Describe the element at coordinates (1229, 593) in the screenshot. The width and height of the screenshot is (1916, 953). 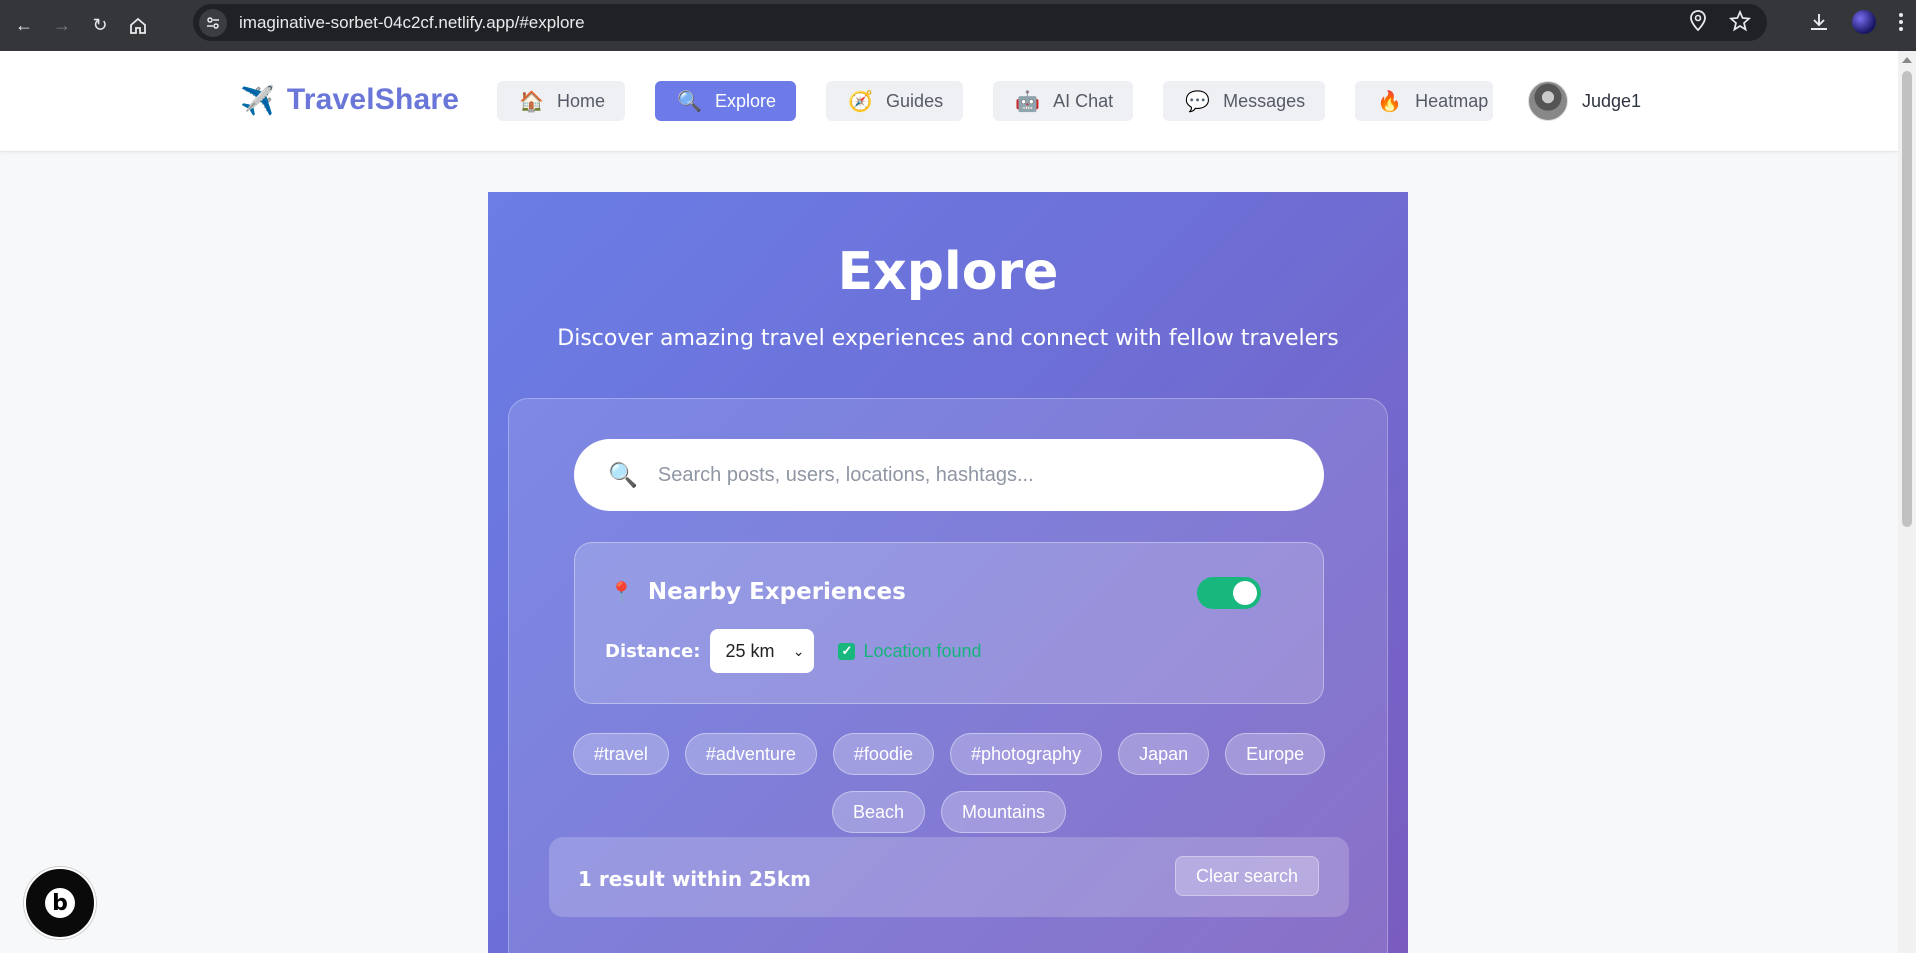
I see `nearby-toggle` at that location.